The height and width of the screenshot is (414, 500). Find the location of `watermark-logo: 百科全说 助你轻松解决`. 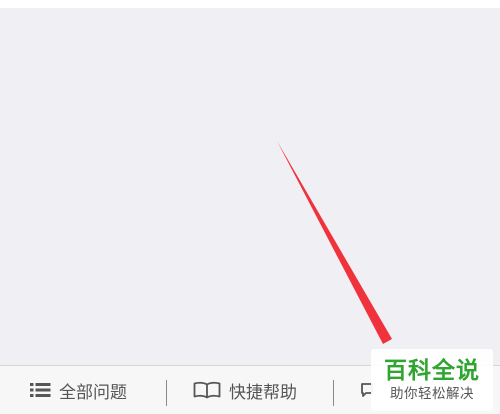

watermark-logo: 百科全说 助你轻松解决 is located at coordinates (432, 380).